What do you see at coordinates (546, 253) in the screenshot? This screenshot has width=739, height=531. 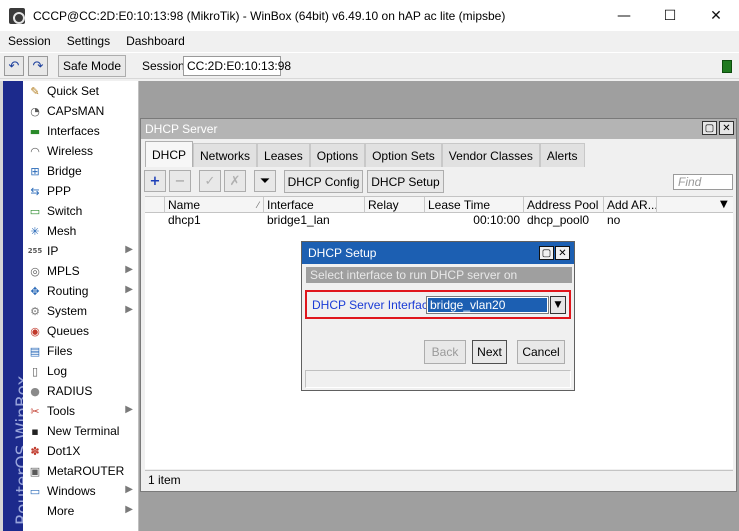 I see `dialog-maximize-button: ▢` at bounding box center [546, 253].